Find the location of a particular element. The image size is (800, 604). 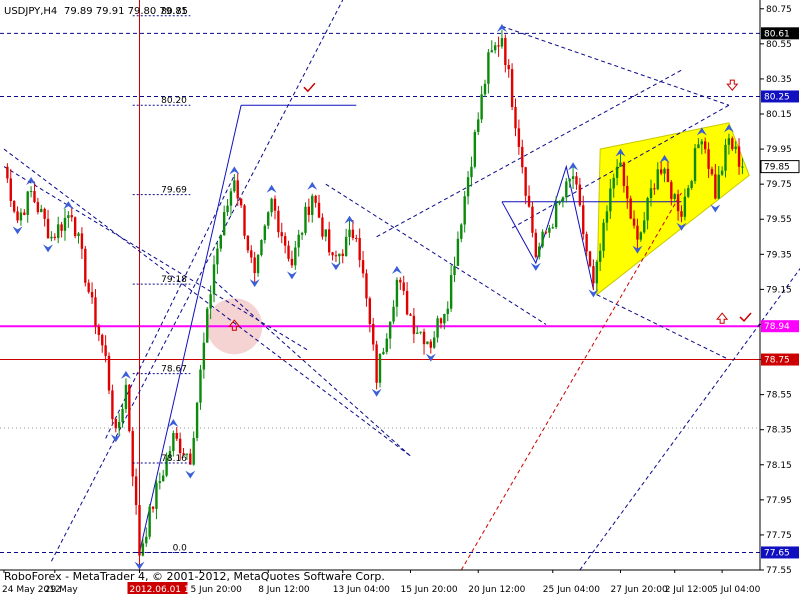

time-tick-label: 29 May is located at coordinates (62, 590).